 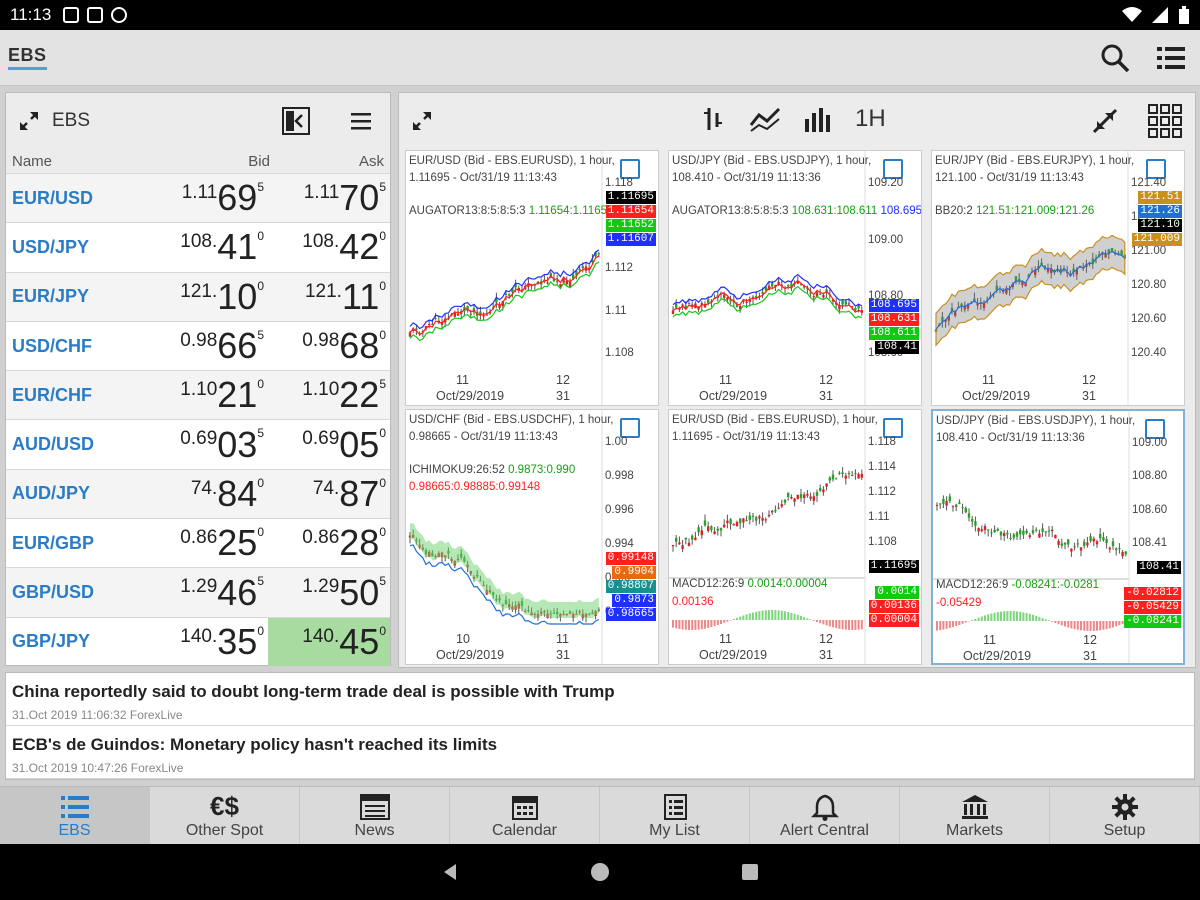 What do you see at coordinates (329, 297) in the screenshot?
I see `ask-price: 121. 11 0` at bounding box center [329, 297].